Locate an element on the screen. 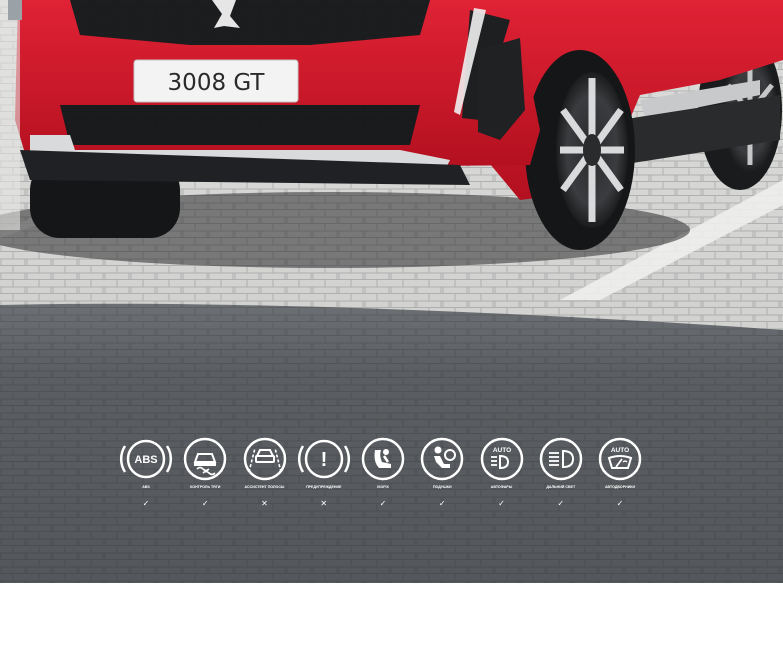 This screenshot has width=783, height=662. feature-label: Предупреждение is located at coordinates (324, 487).